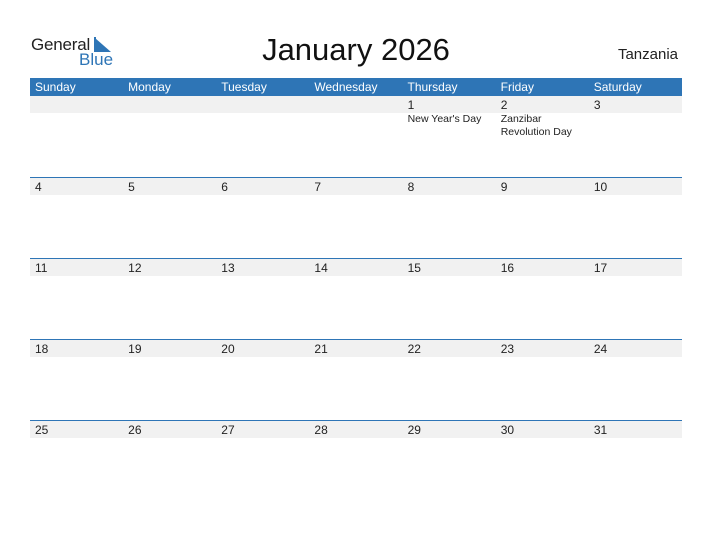 This screenshot has width=712, height=550. I want to click on week-row: 4 5 6 7 8 9 10, so click(356, 218).